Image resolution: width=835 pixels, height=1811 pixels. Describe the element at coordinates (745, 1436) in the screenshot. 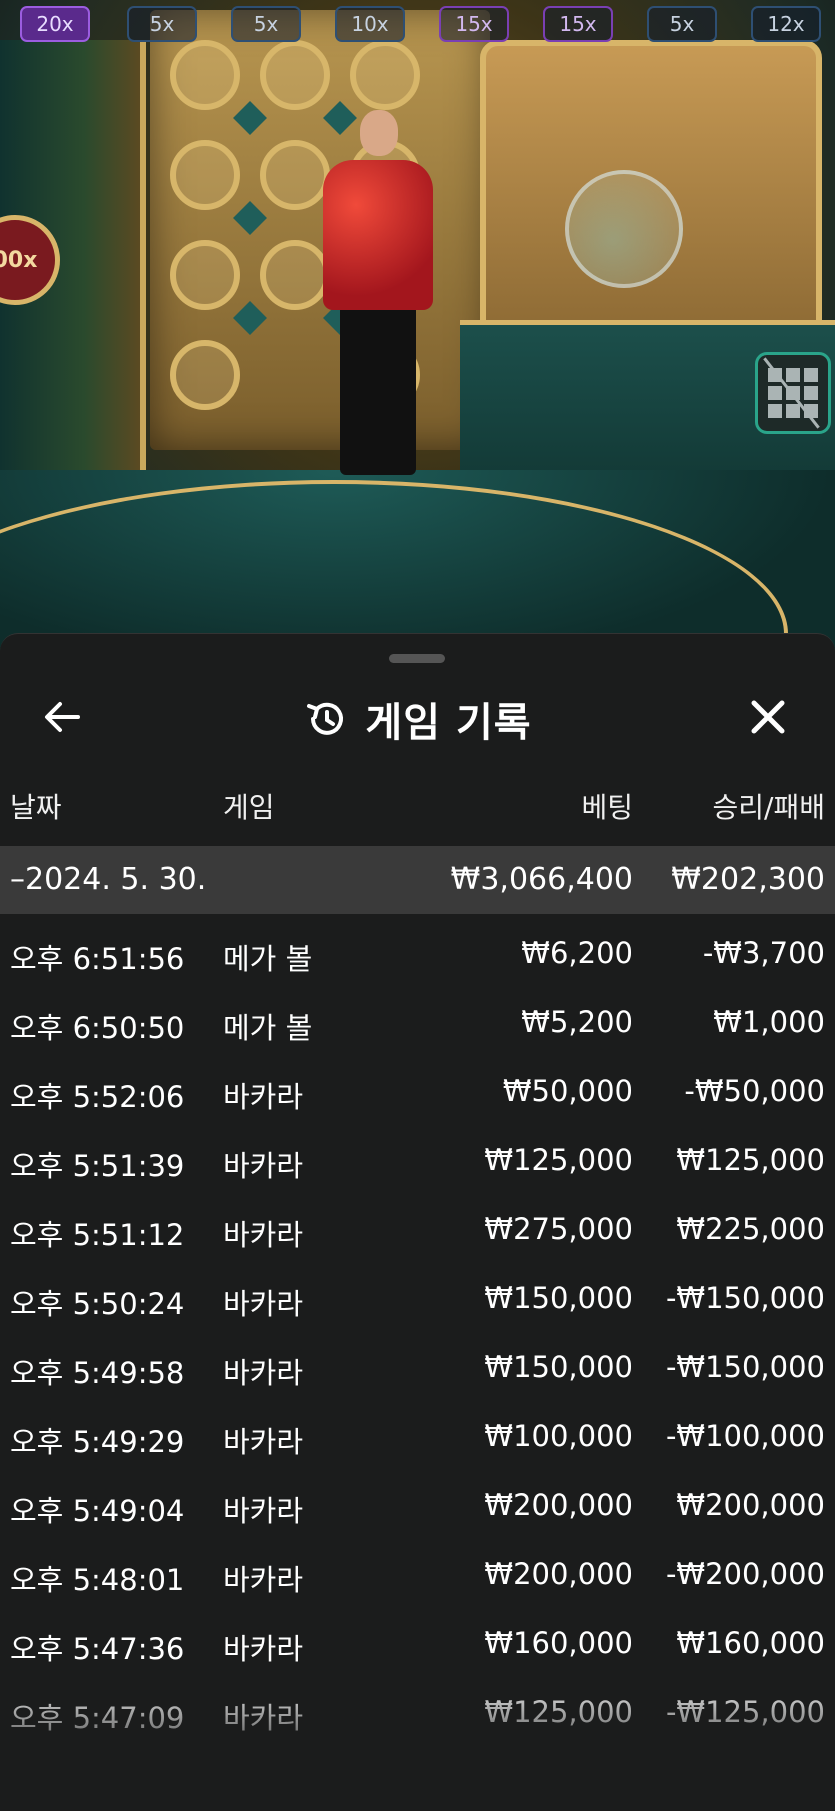

I see `row-winloss: -₩100,000` at that location.